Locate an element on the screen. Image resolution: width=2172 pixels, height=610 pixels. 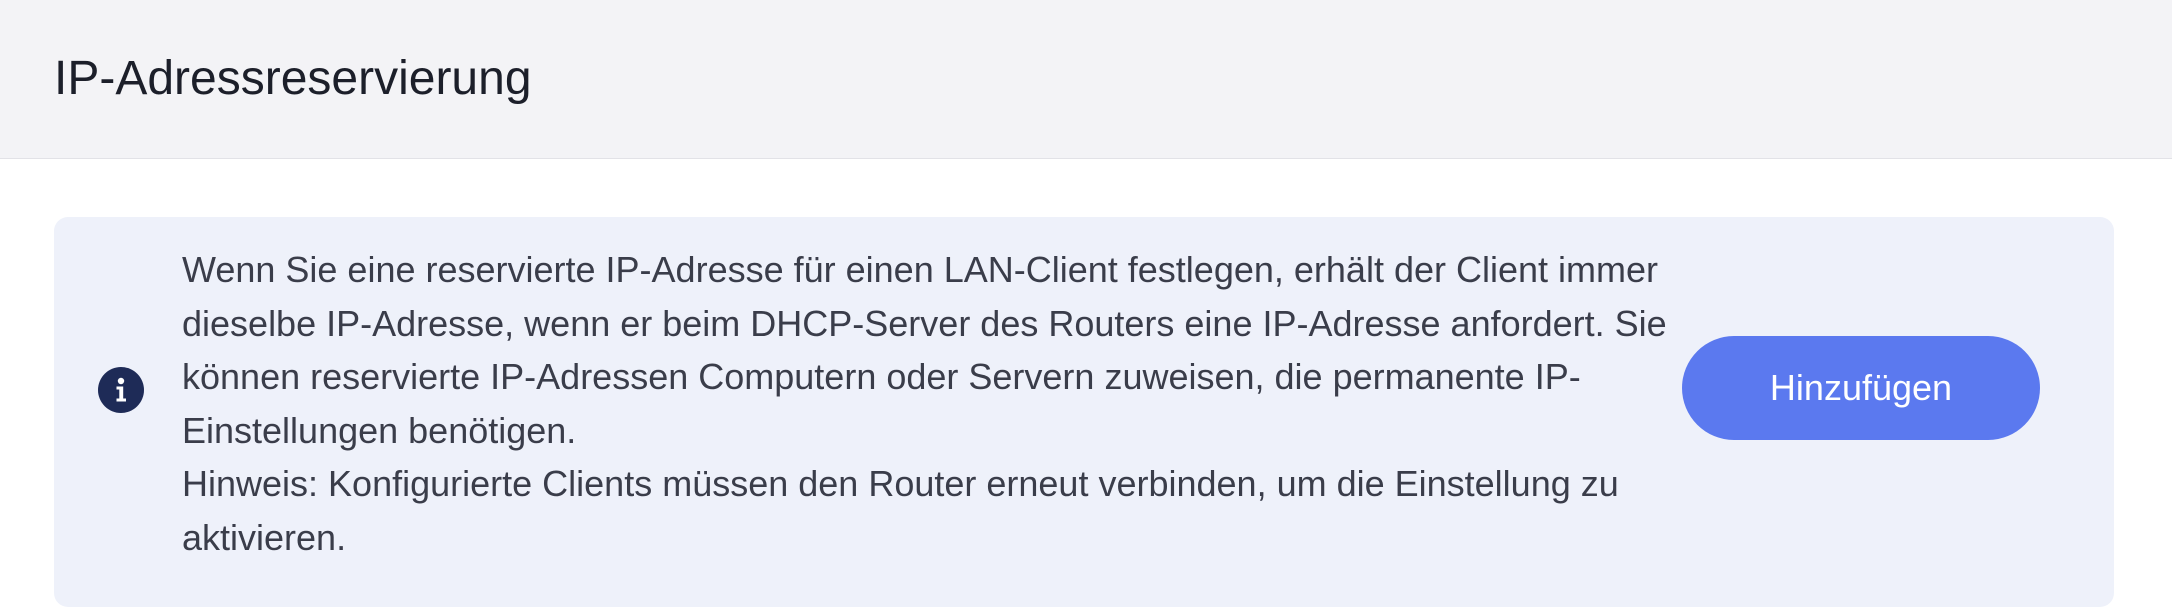
page-title: IP-Adressreservierung is located at coordinates (293, 78).